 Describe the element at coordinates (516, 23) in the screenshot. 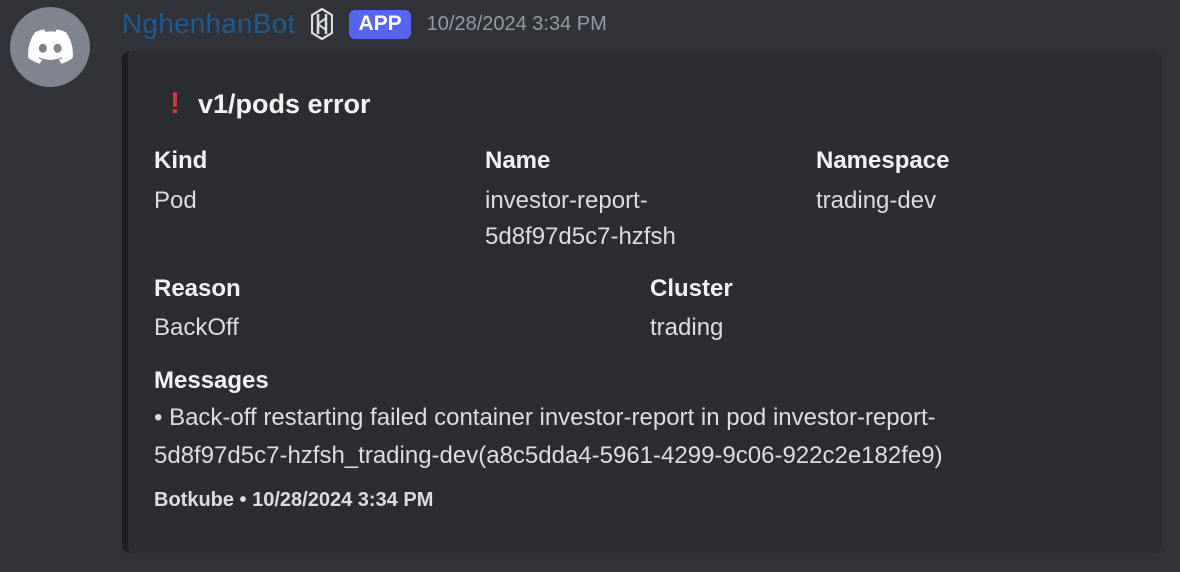

I see `message-timestamp: 10/28/2024 3:34 PM` at that location.